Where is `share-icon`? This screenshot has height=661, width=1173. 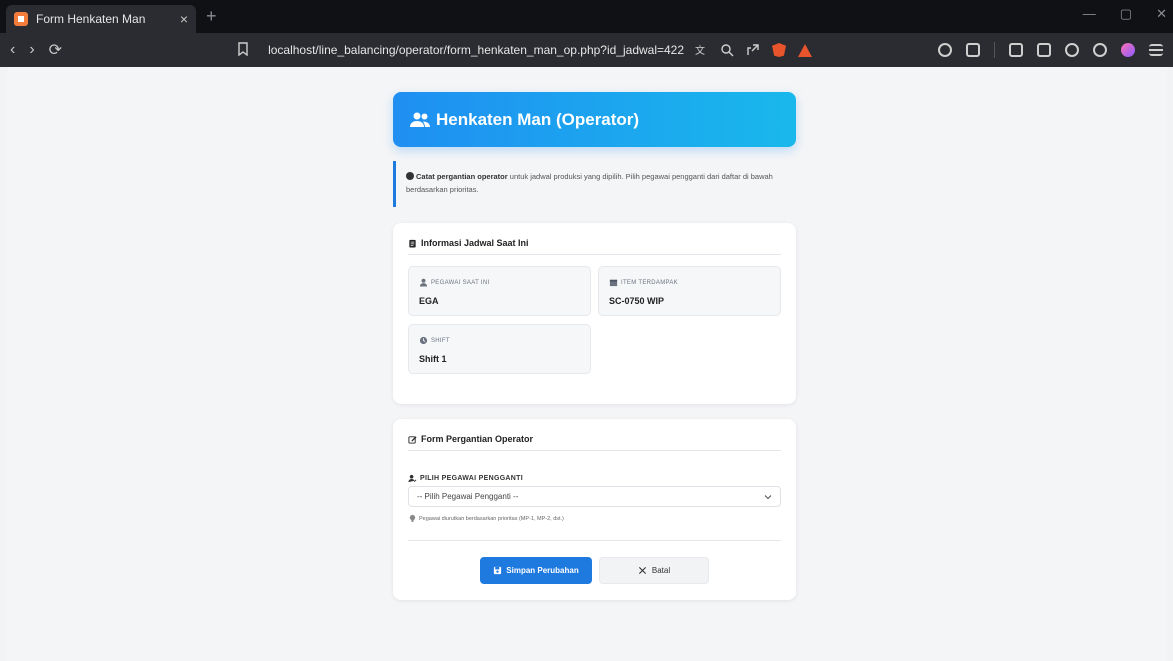 share-icon is located at coordinates (753, 50).